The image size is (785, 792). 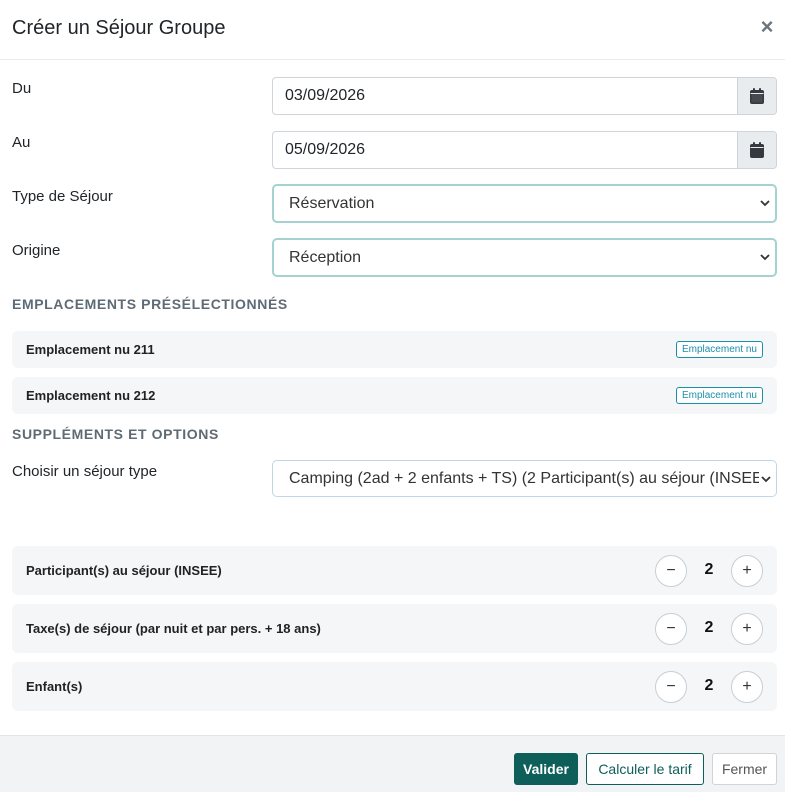 I want to click on supplement-label: Participant(s) au séjour (INSEE), so click(x=124, y=570).